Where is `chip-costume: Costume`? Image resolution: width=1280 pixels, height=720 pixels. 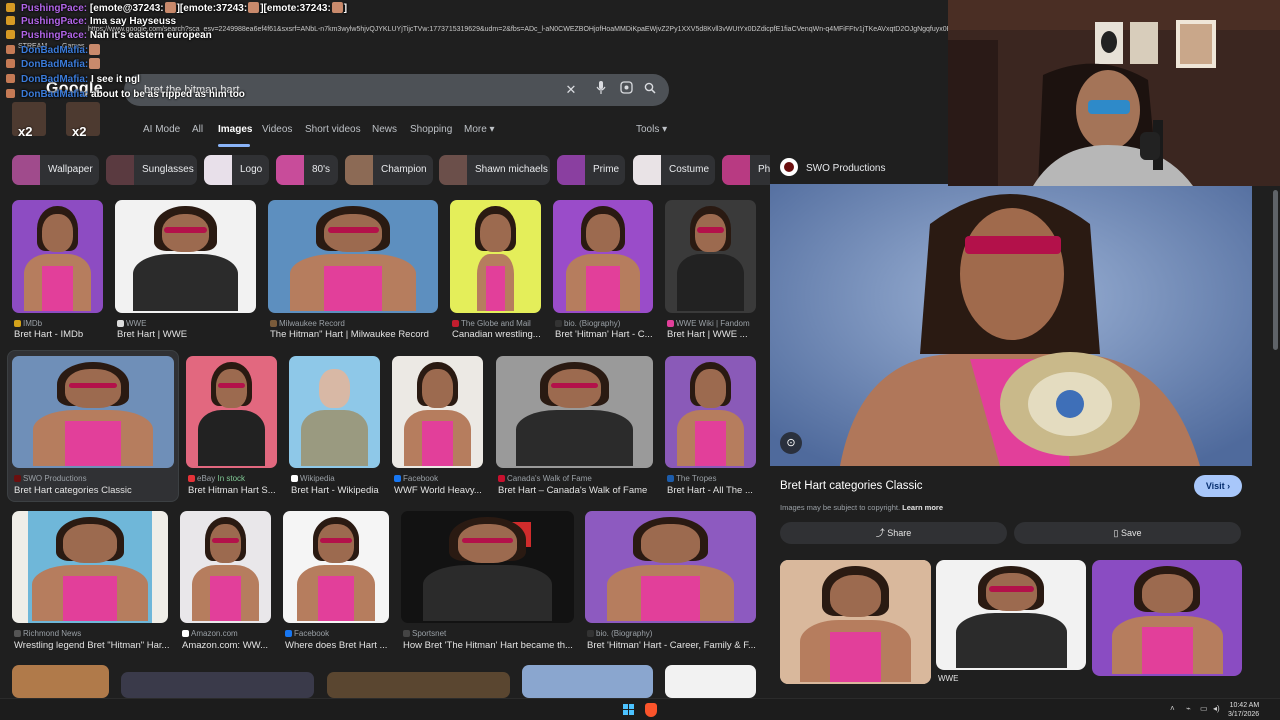
chip-costume: Costume is located at coordinates (674, 170).